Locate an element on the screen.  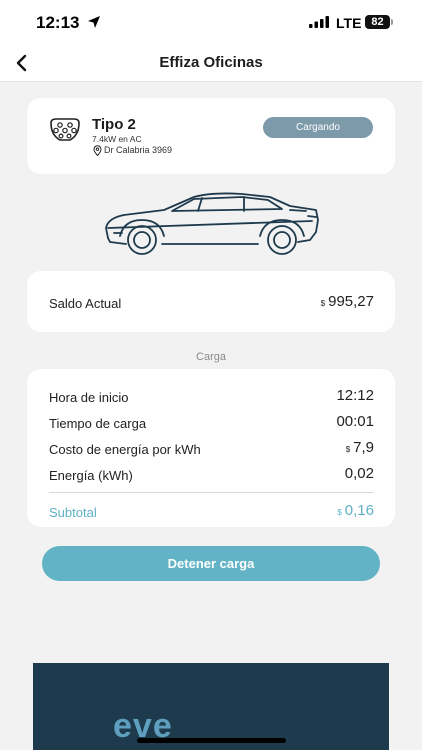
start-time-value: 12:12 is located at coordinates (353, 395).